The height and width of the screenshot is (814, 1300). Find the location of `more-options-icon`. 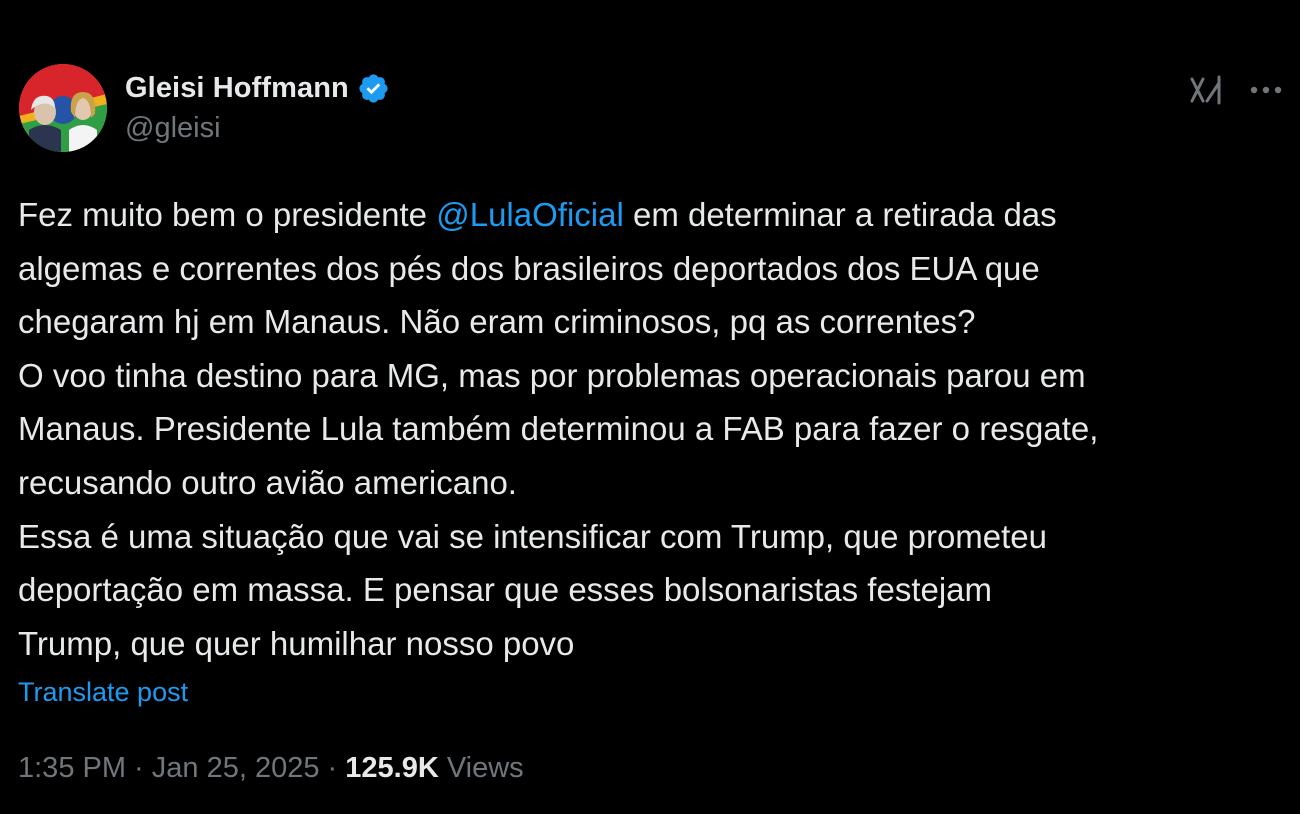

more-options-icon is located at coordinates (1266, 90).